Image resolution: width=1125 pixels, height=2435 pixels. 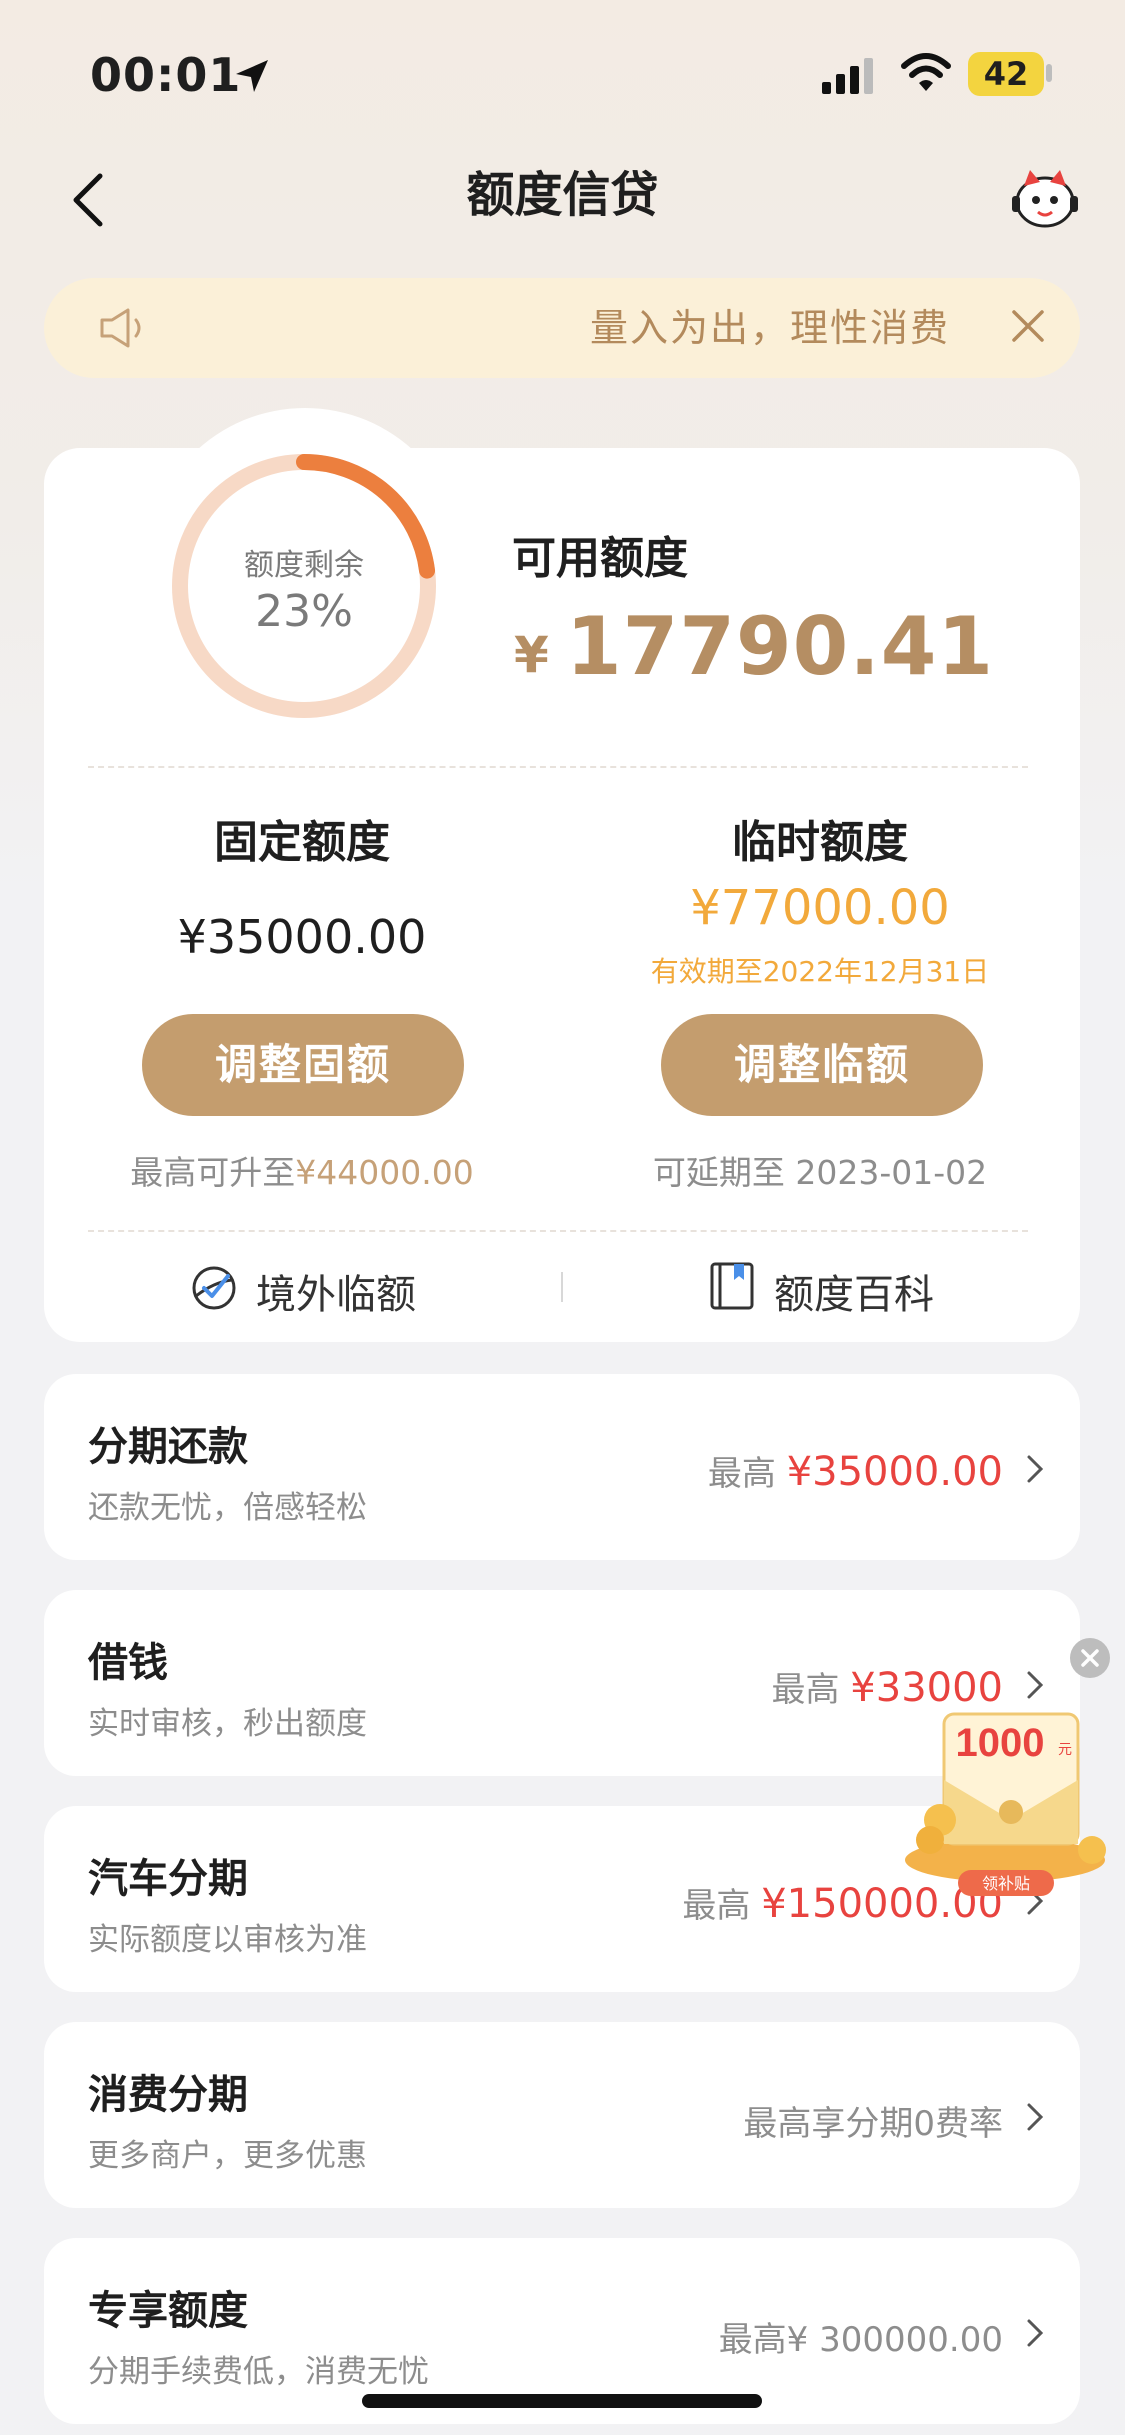 What do you see at coordinates (303, 1065) in the screenshot?
I see `adjust-fixed-button: 调整固额` at bounding box center [303, 1065].